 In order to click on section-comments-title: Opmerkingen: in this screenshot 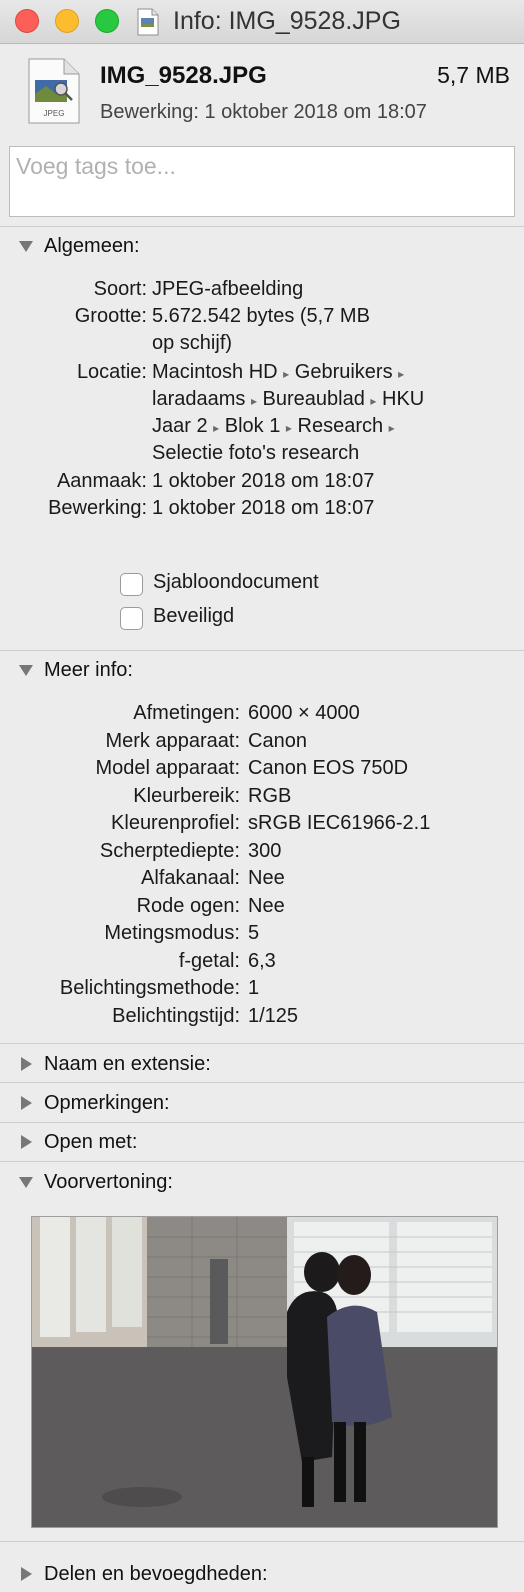, I will do `click(107, 1103)`.